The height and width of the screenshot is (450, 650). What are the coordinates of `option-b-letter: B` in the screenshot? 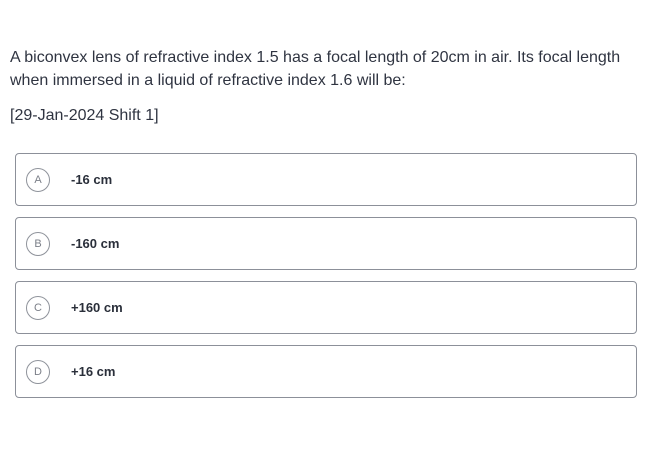 It's located at (38, 243).